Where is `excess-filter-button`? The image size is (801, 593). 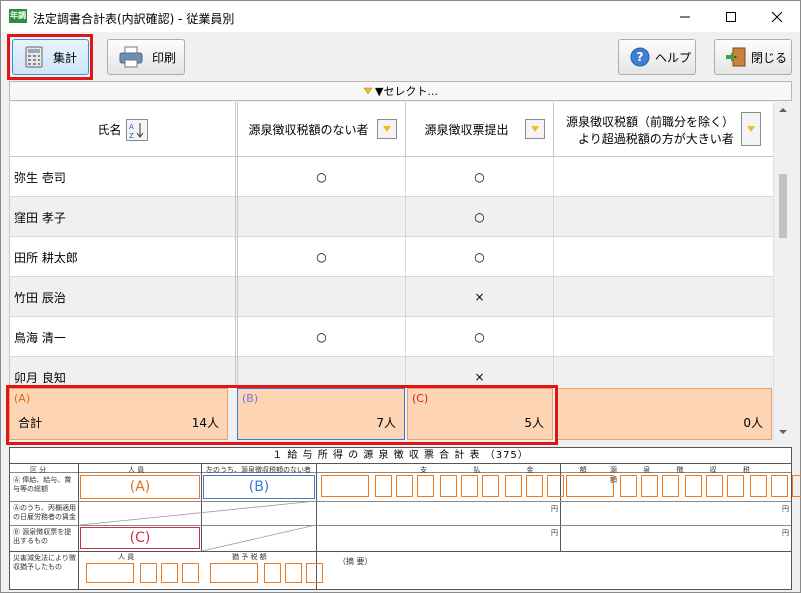 excess-filter-button is located at coordinates (751, 129).